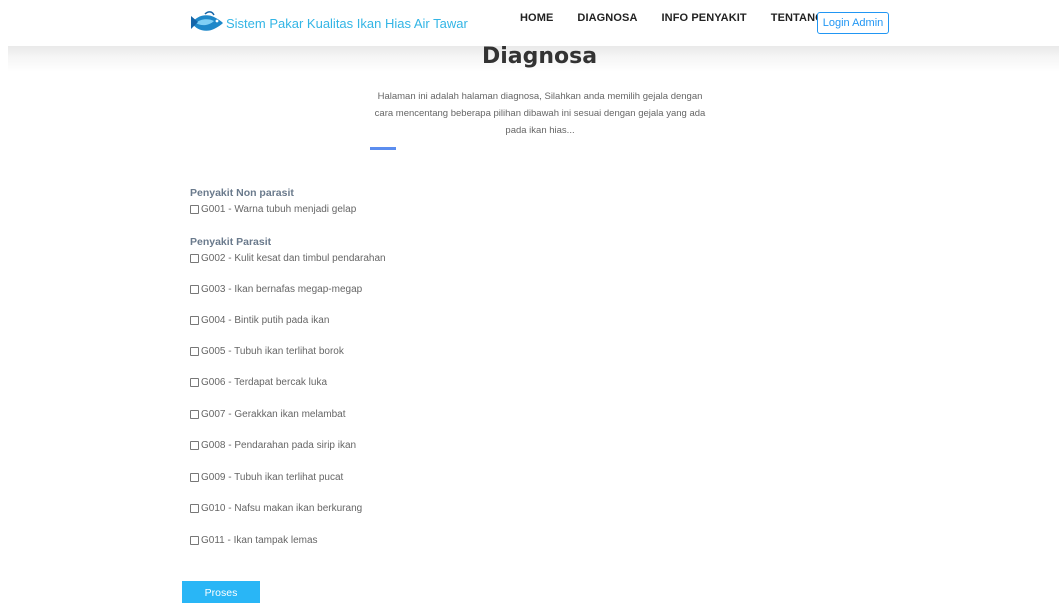 This screenshot has height=603, width=1059. Describe the element at coordinates (383, 148) in the screenshot. I see `section-divider` at that location.